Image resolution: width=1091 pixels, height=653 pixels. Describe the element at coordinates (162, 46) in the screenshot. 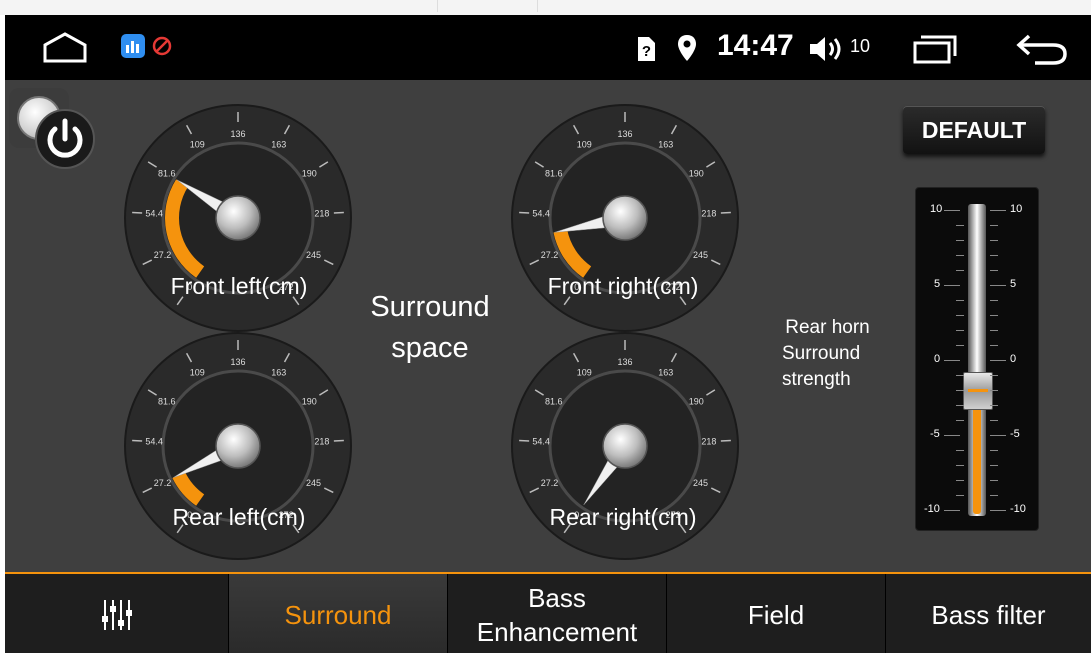

I see `blocked-icon` at that location.